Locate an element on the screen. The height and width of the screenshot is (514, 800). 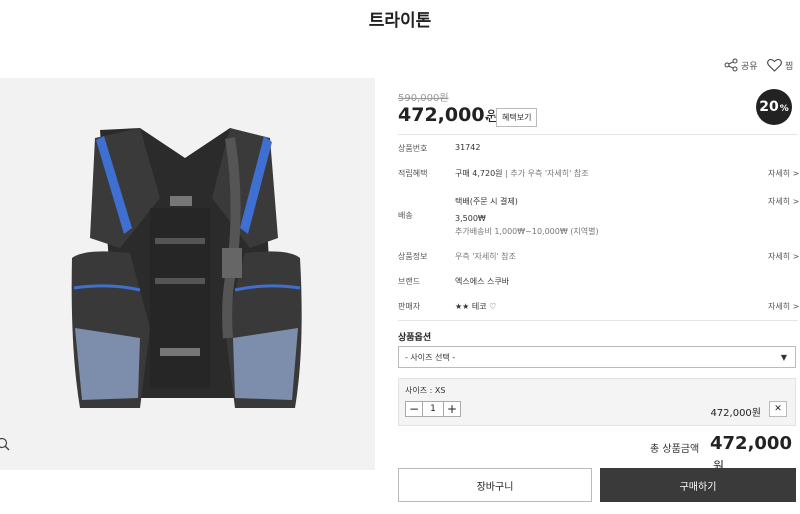
line-price: 472,000원 is located at coordinates (735, 413).